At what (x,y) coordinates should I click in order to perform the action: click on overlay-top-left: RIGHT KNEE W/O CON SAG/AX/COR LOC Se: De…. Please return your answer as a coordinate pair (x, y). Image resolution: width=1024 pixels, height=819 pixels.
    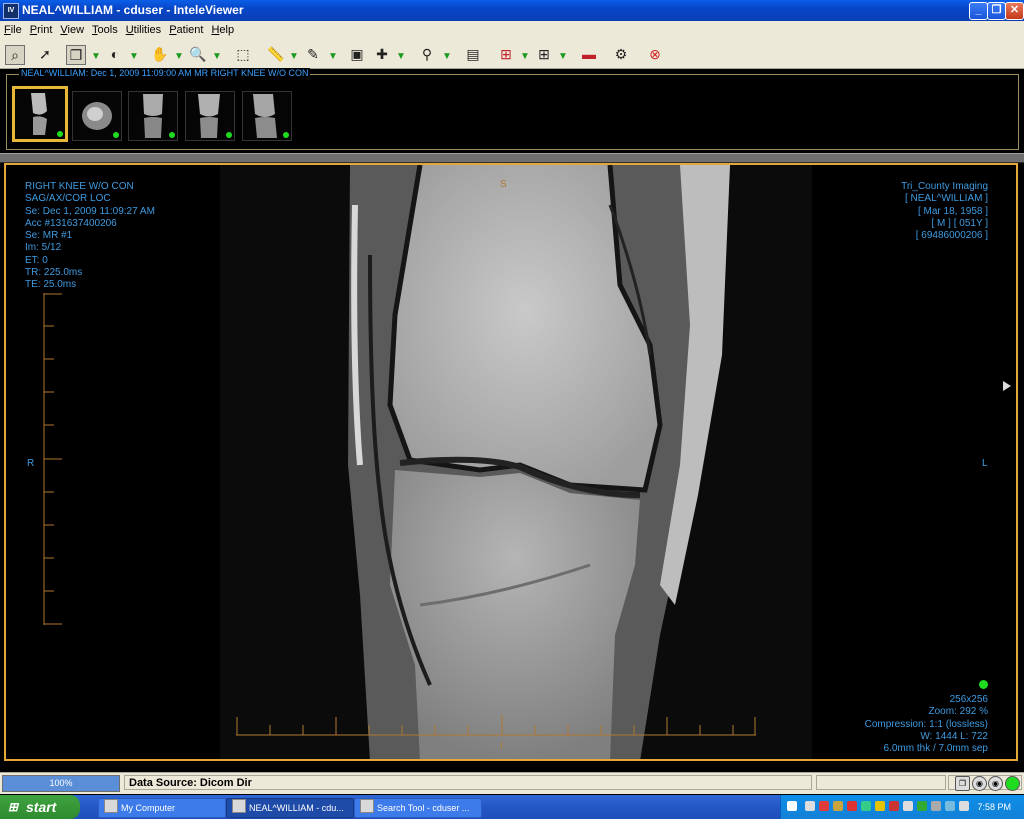
    Looking at the image, I should click on (90, 236).